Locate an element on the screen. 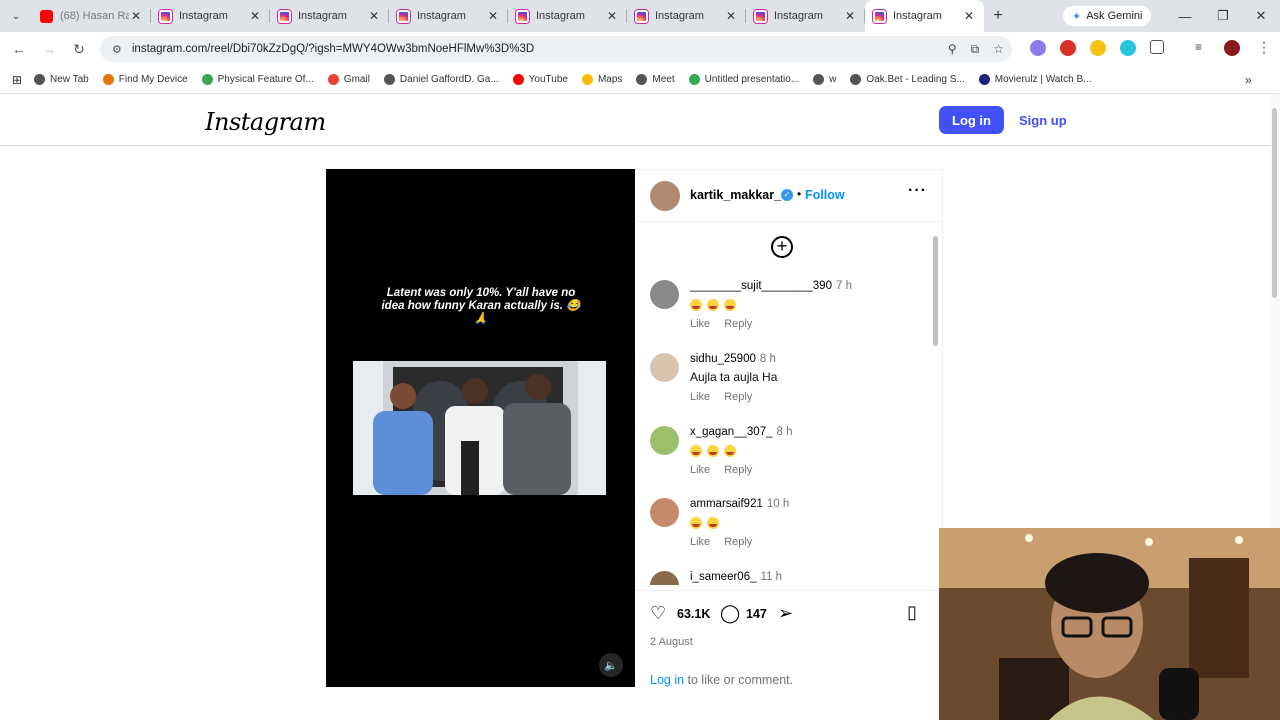 The image size is (1280, 720). globe-icon is located at coordinates (819, 79).